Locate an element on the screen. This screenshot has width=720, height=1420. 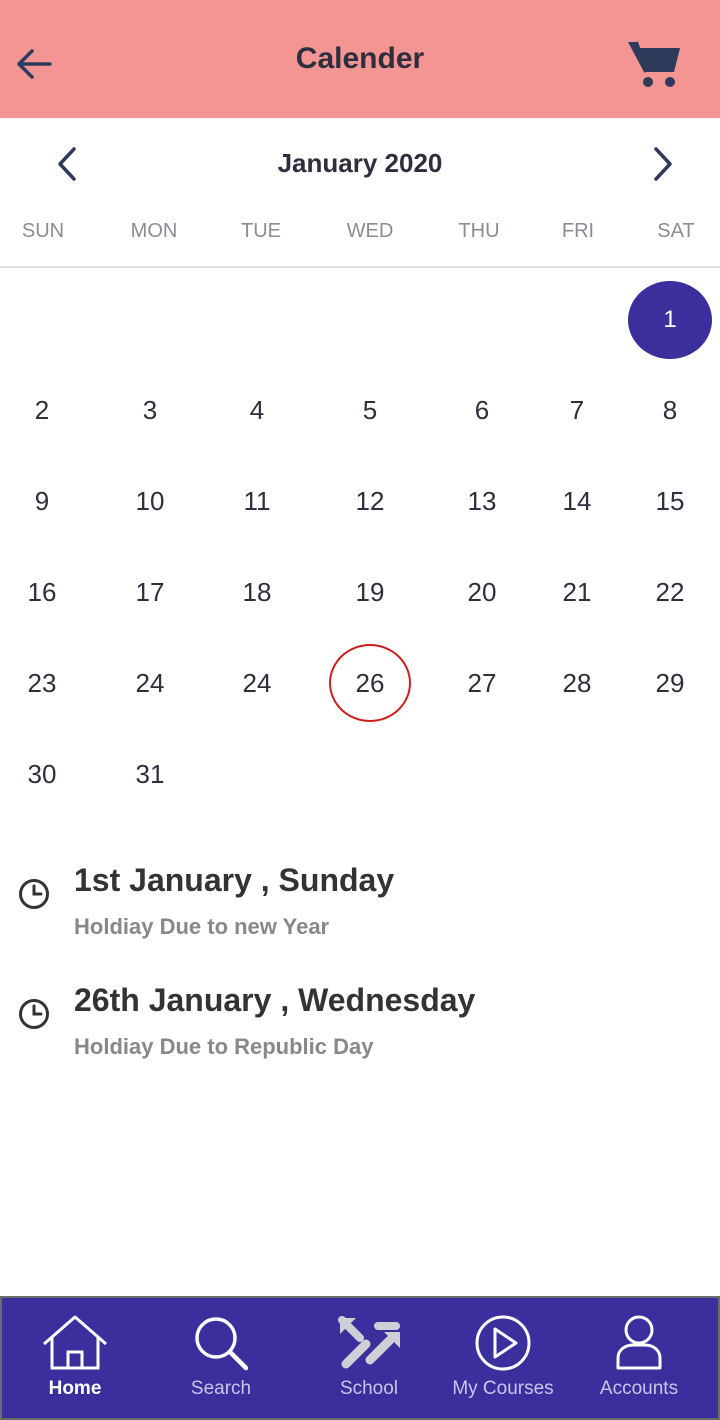
calendar-day: 20 is located at coordinates (482, 592).